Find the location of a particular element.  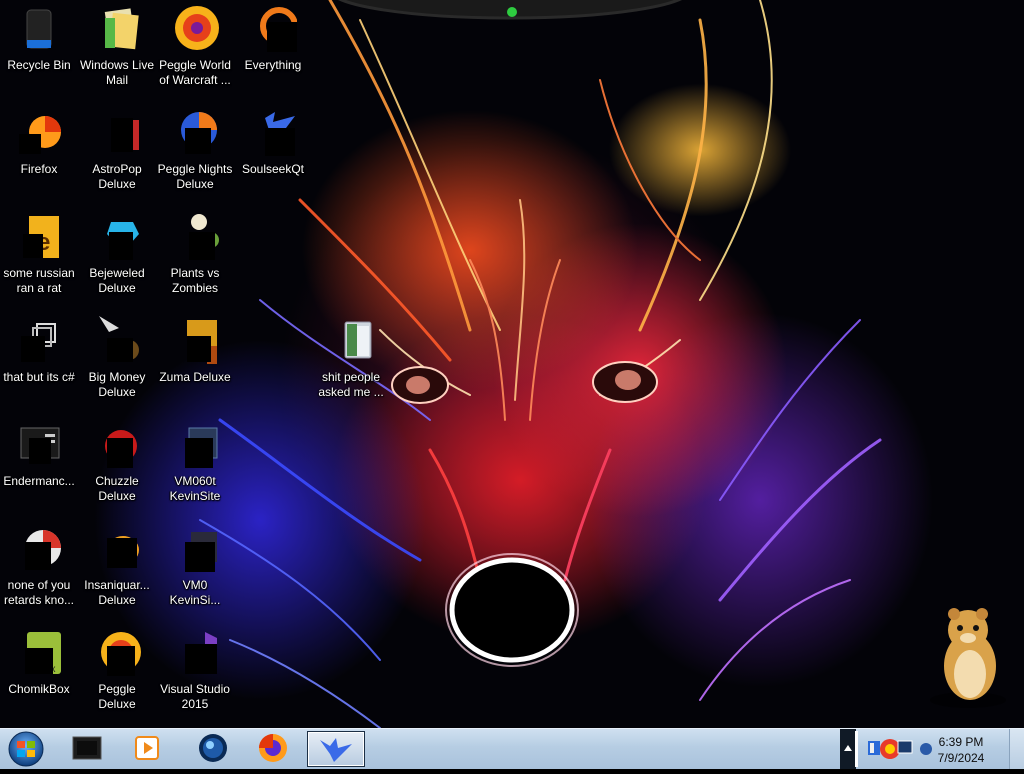

visual-studio-icon is located at coordinates (195, 652).